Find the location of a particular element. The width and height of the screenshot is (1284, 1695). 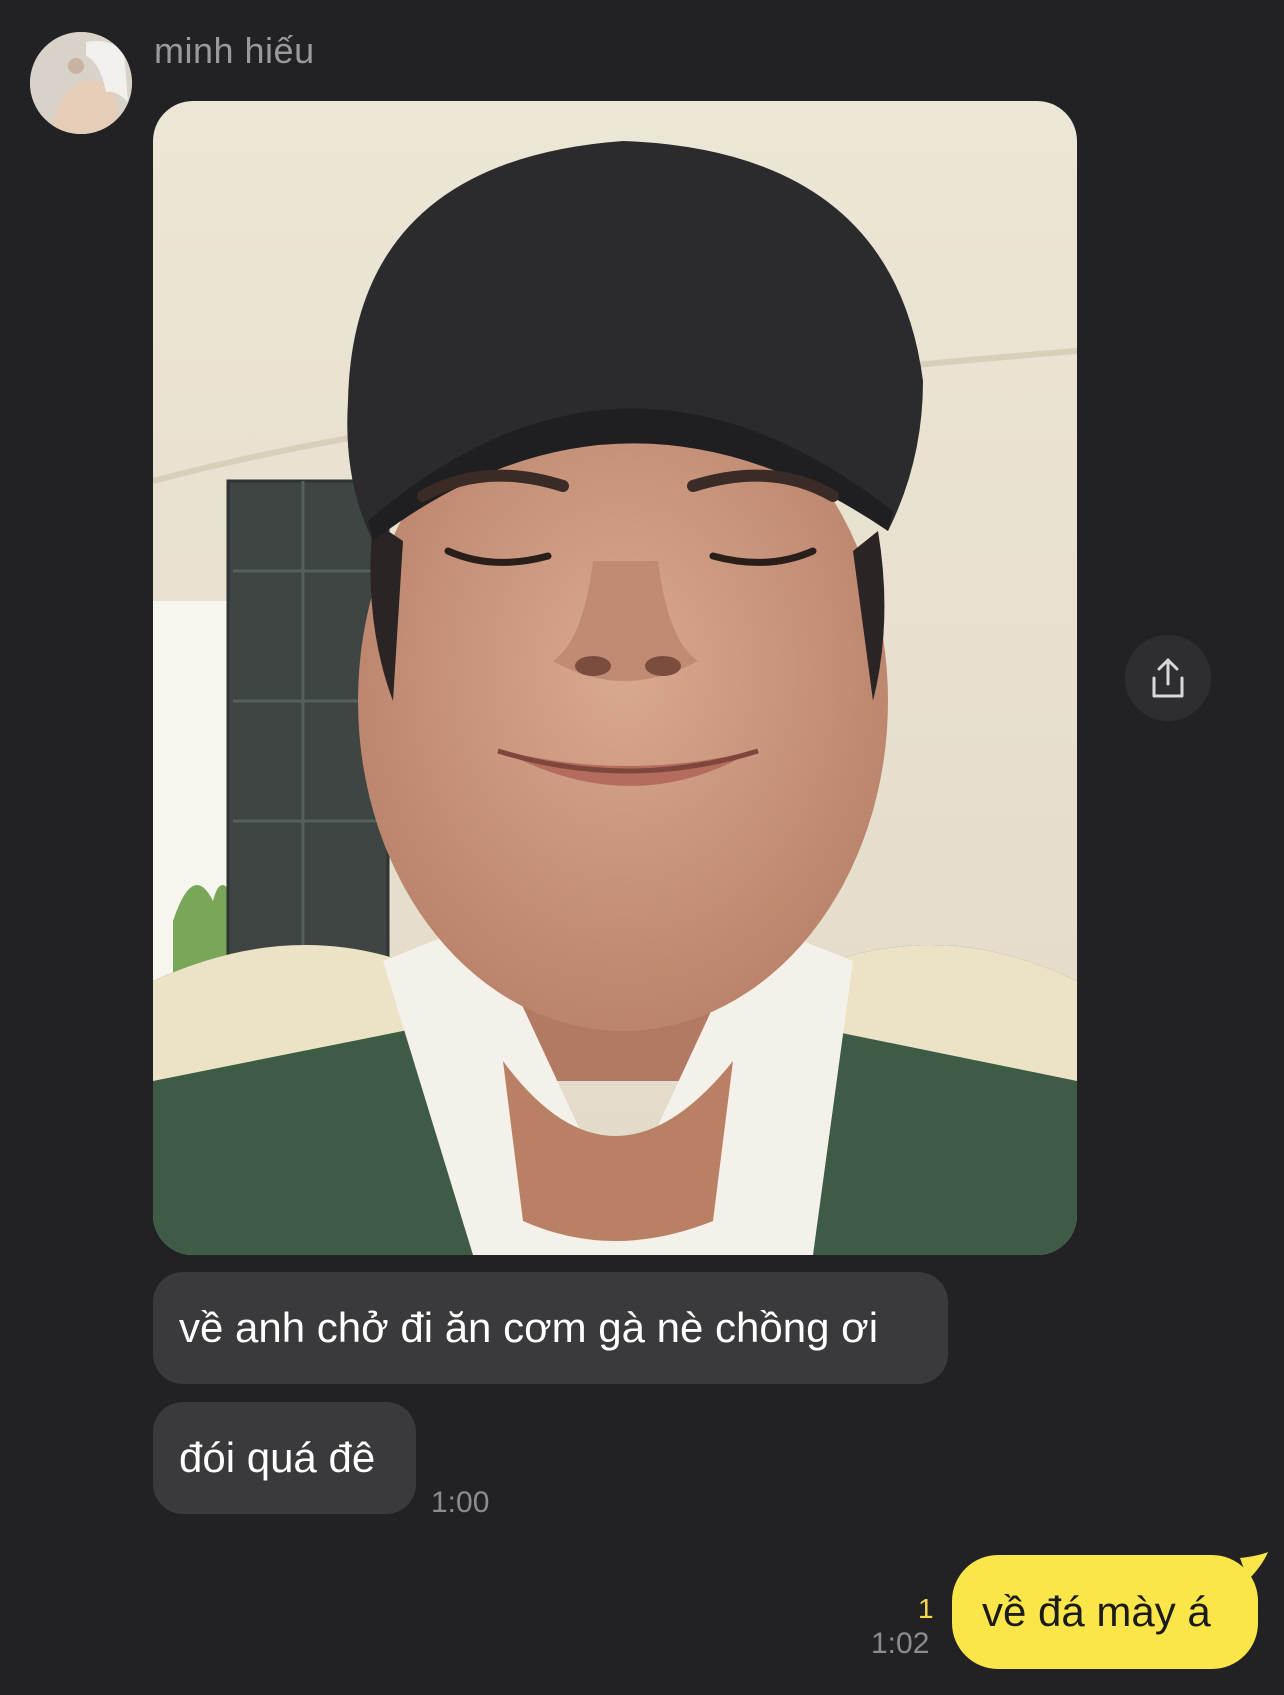

outgoing-message-bubble: về đá mày á is located at coordinates (1105, 1612).